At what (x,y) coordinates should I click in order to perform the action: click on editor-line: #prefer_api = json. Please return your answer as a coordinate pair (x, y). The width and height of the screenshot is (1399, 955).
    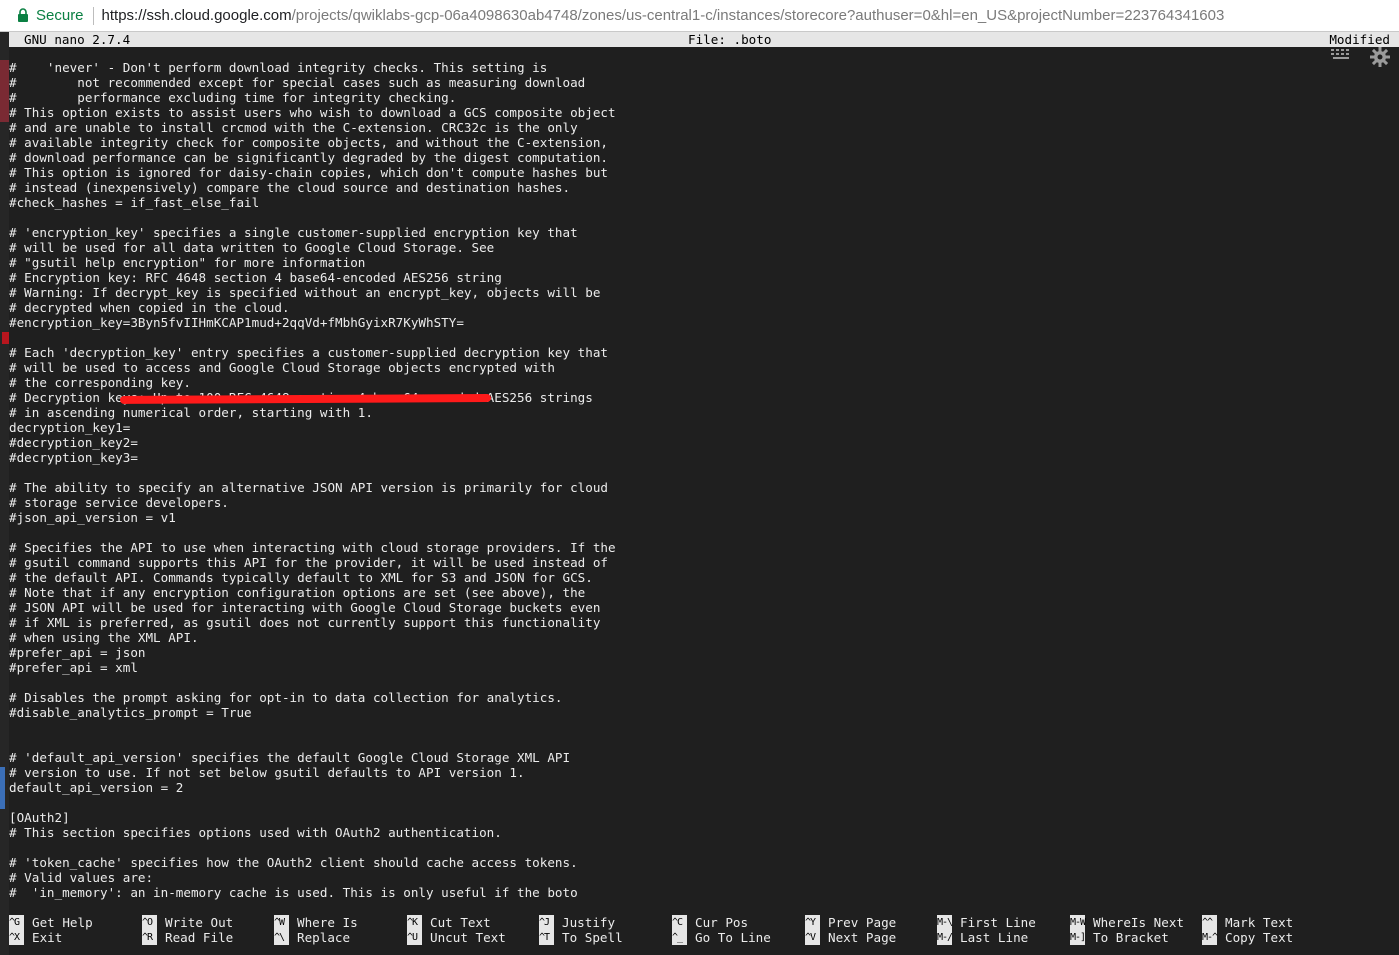
    Looking at the image, I should click on (694, 652).